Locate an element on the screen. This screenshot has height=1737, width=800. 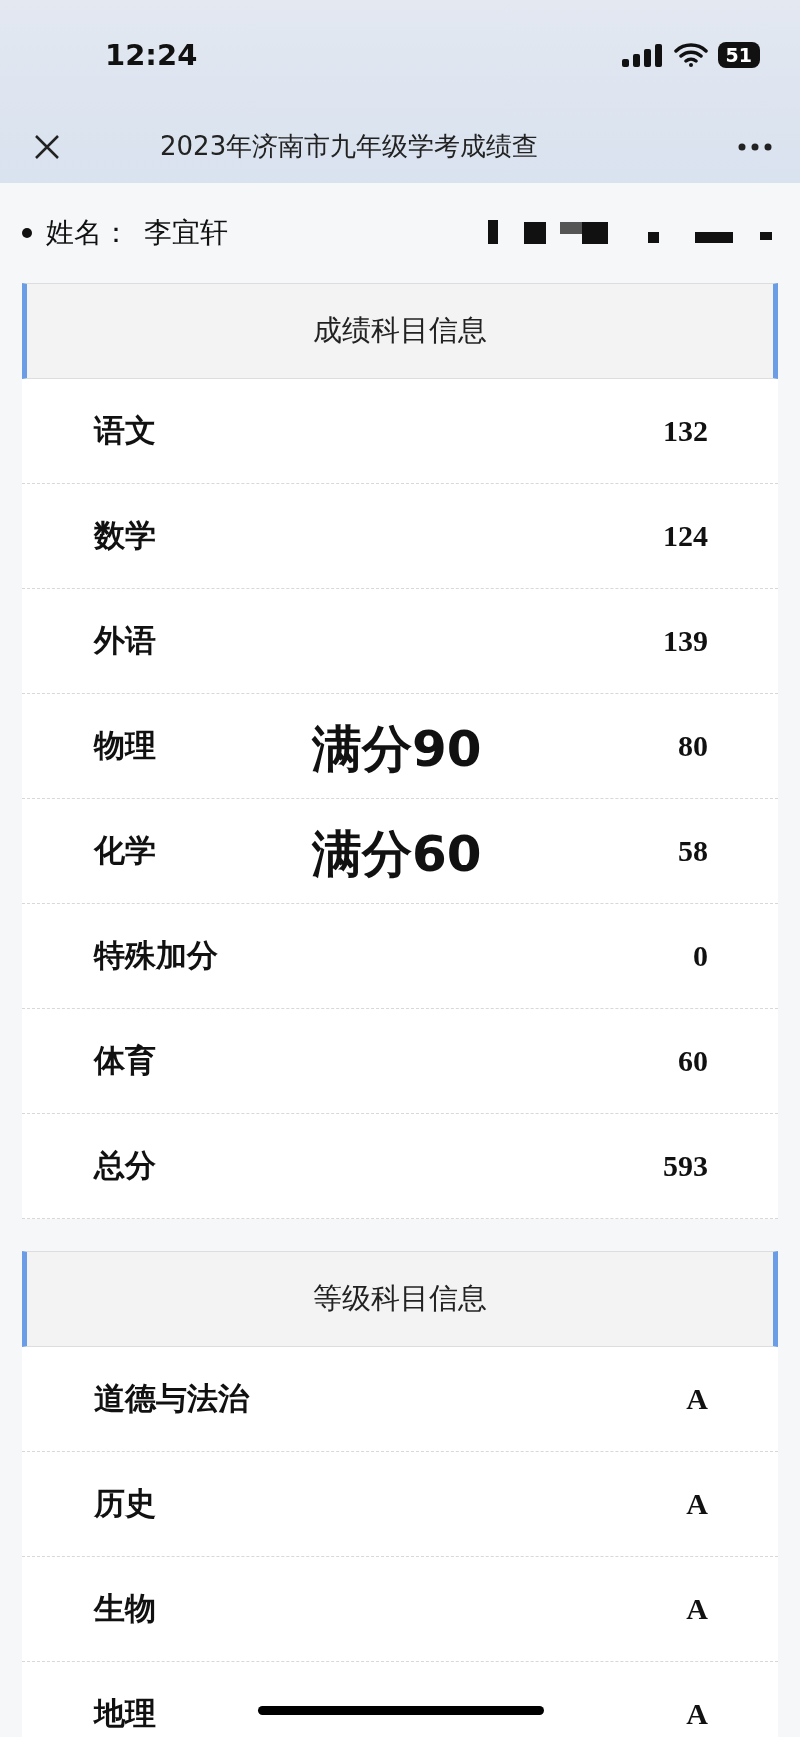
subject-name: 总分 is located at coordinates (125, 1165).